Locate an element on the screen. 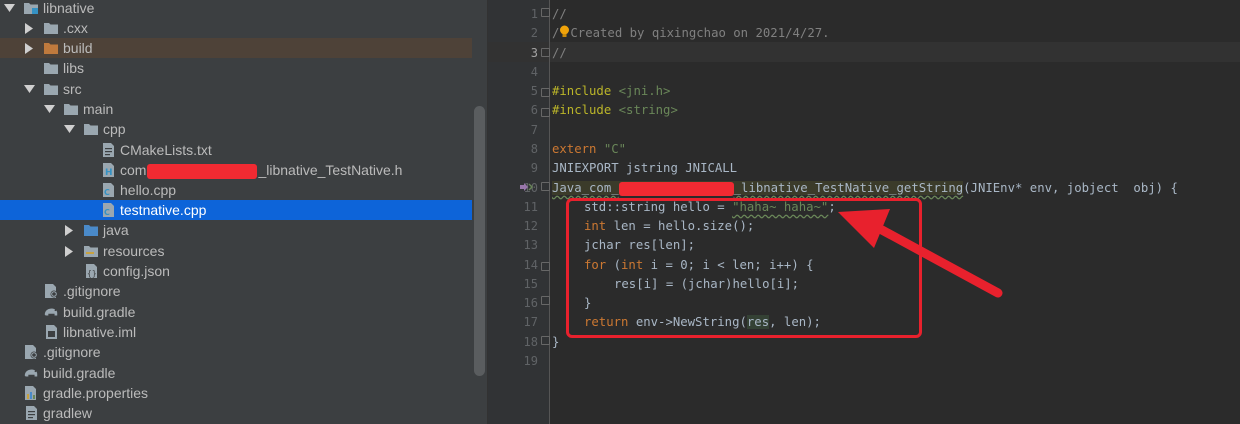  line-number: 1 is located at coordinates (513, 14).